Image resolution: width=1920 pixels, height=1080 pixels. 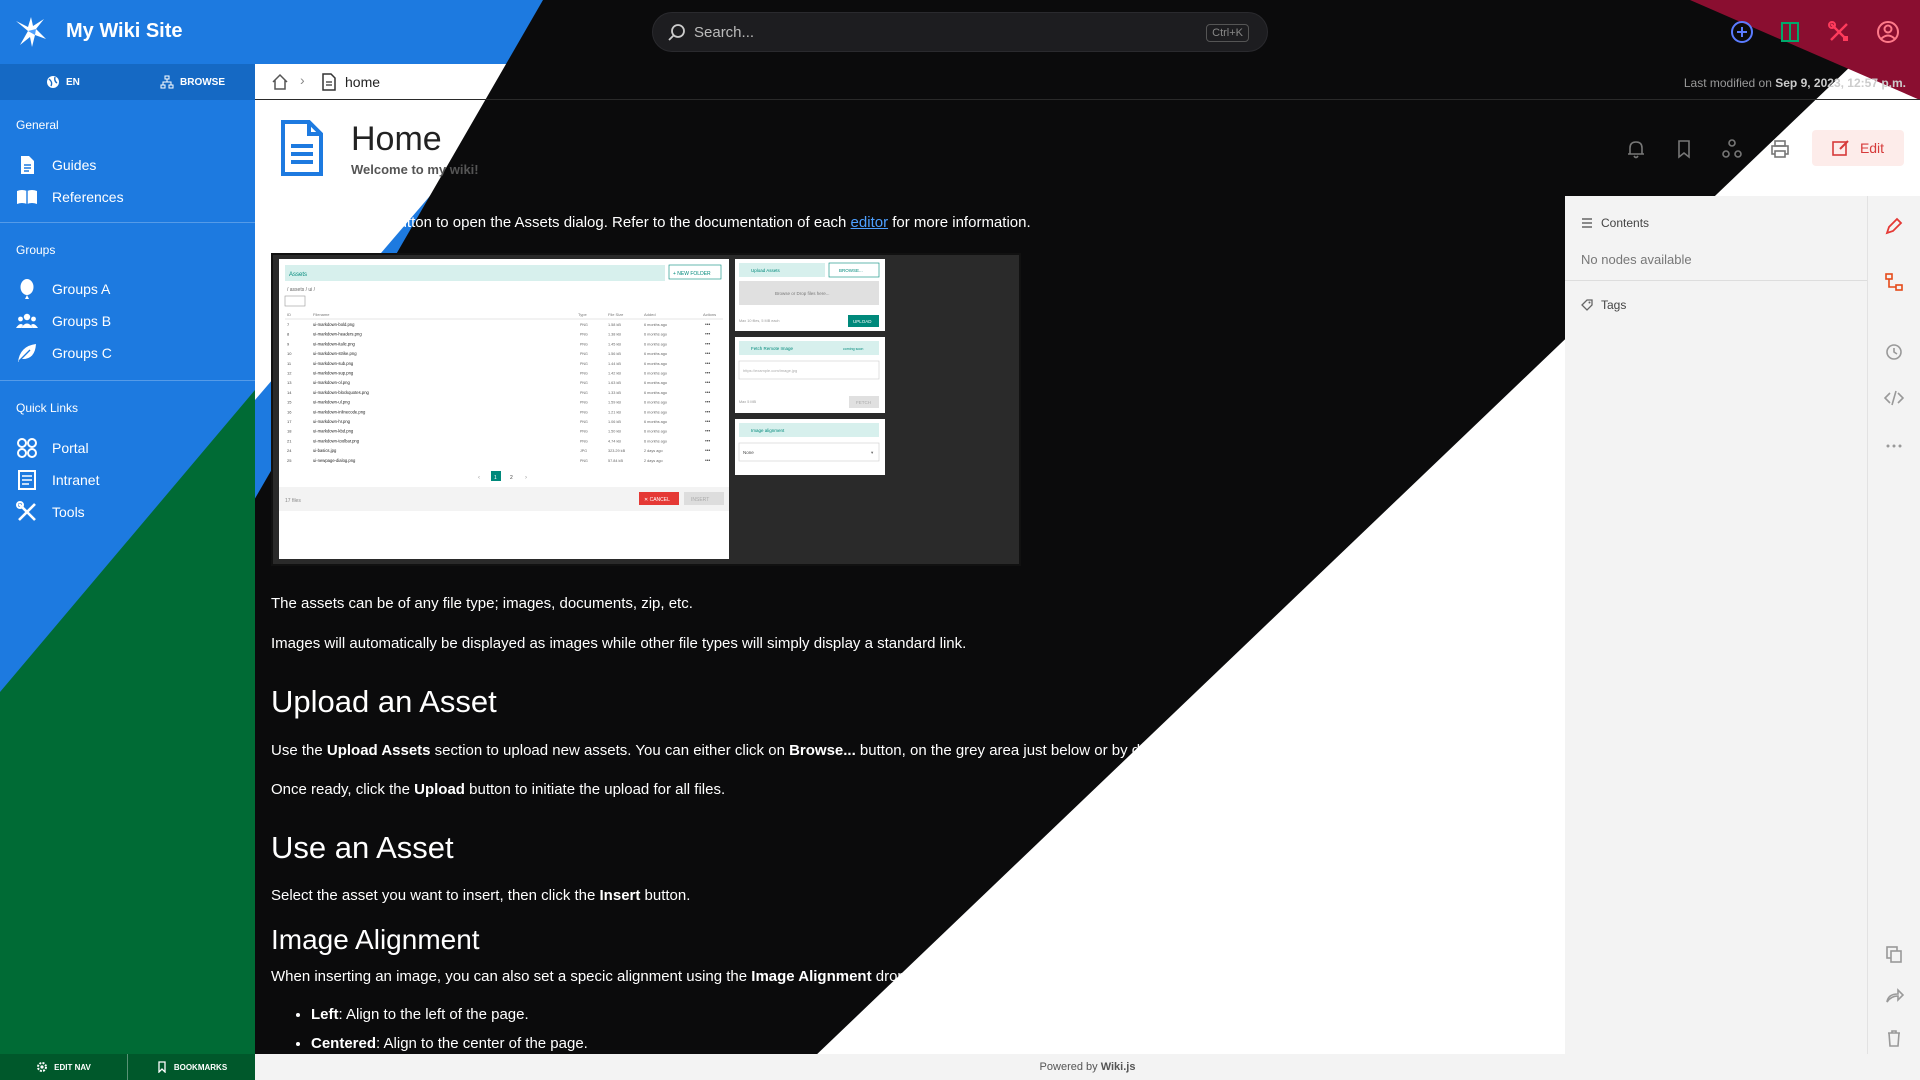 What do you see at coordinates (862, 321) in the screenshot?
I see `upload-label: UPLOAD` at bounding box center [862, 321].